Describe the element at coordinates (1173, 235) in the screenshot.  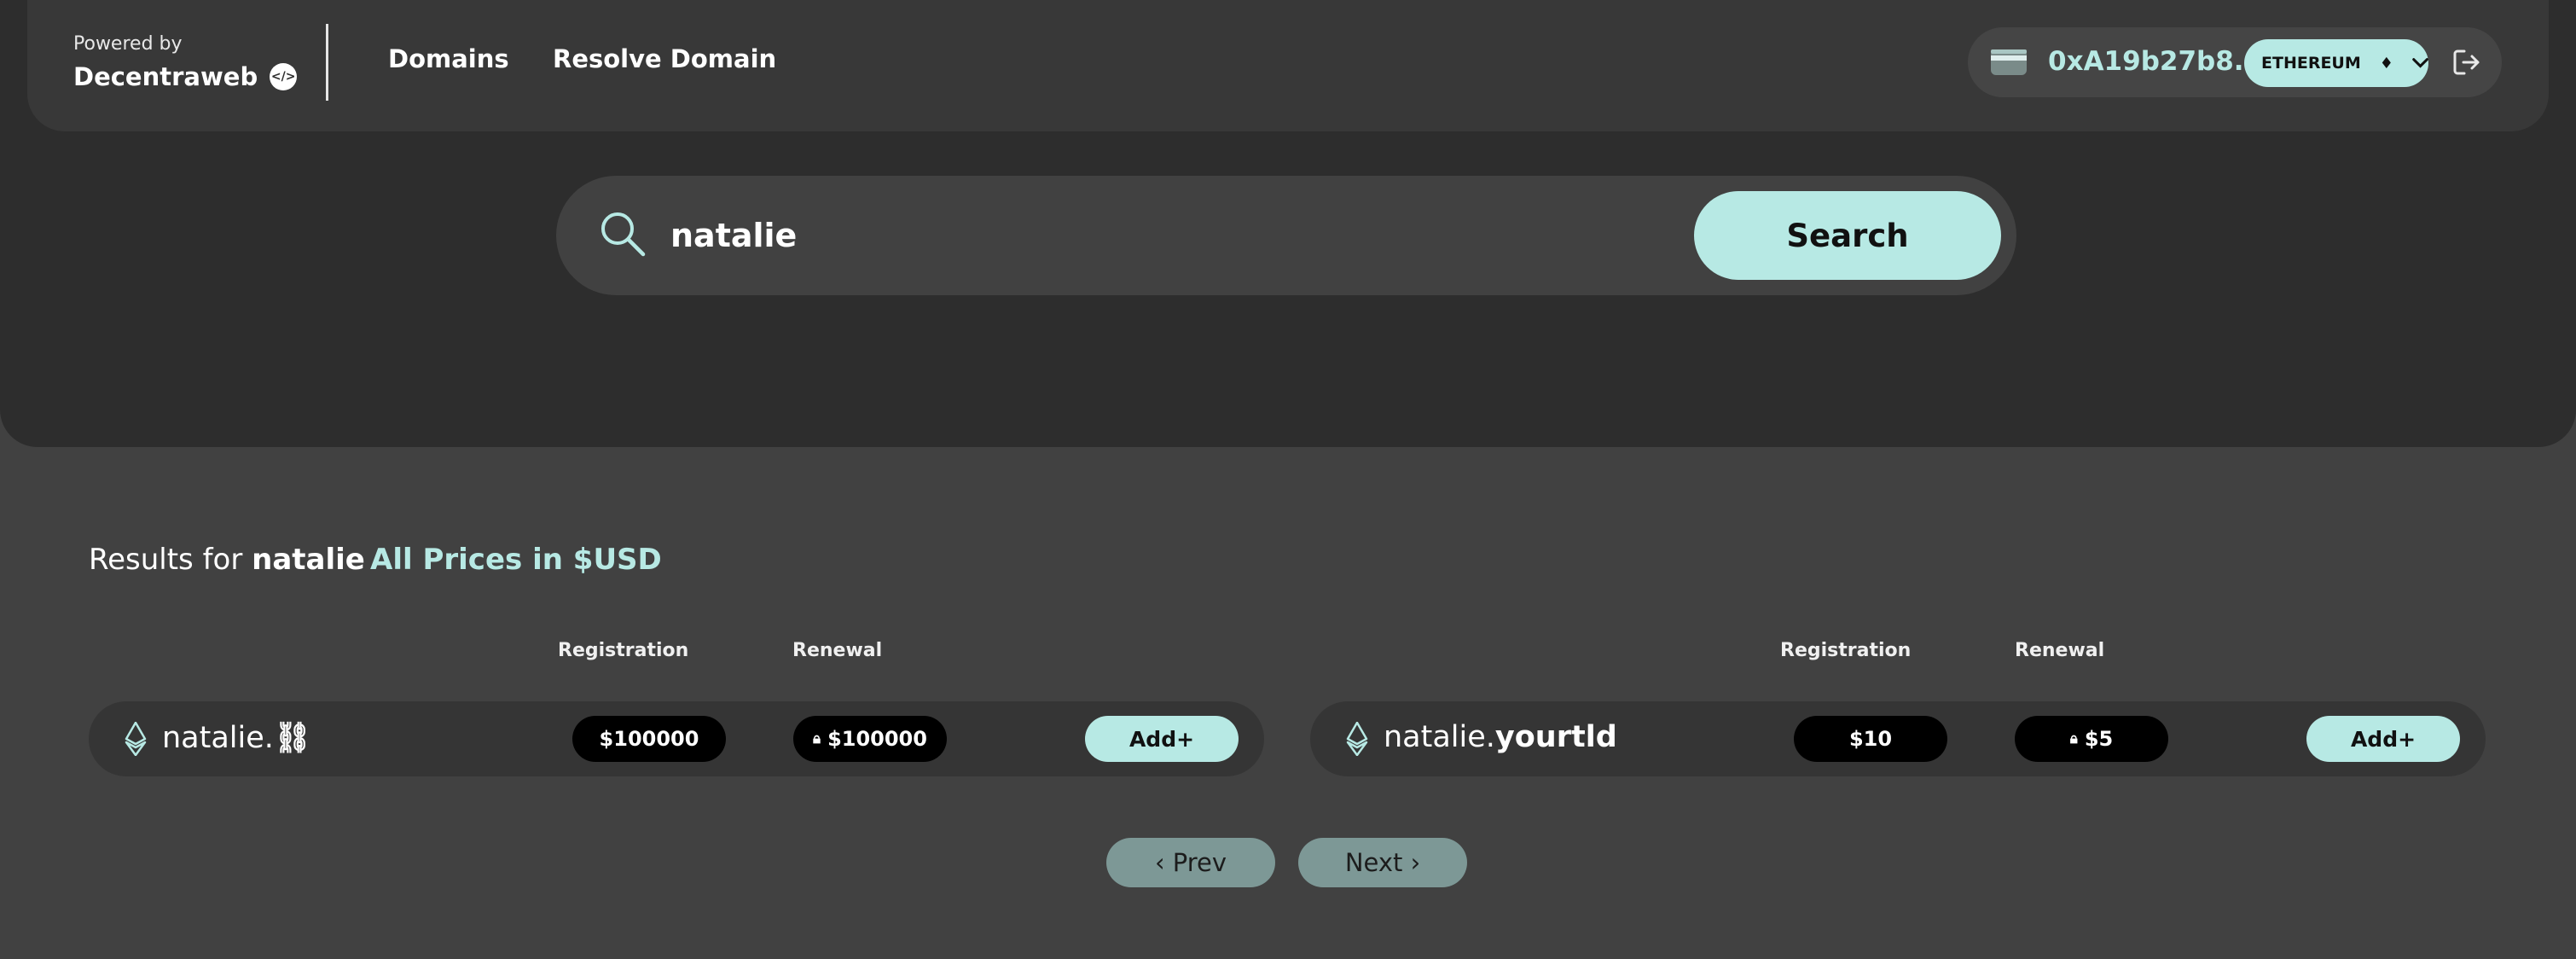
I see `search-input` at that location.